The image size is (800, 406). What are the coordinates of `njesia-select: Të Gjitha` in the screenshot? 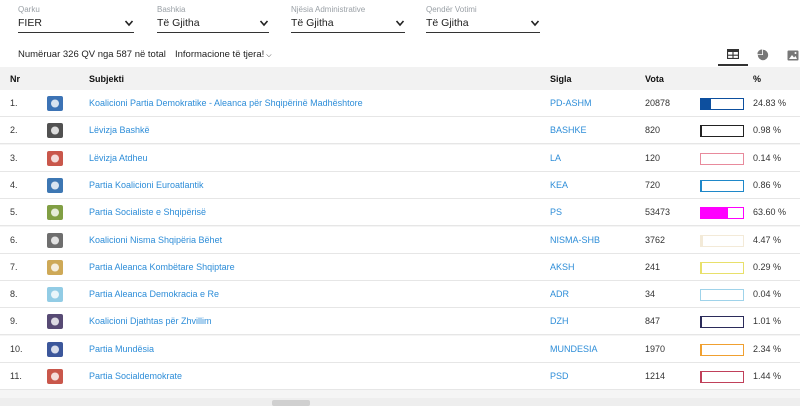 It's located at (348, 24).